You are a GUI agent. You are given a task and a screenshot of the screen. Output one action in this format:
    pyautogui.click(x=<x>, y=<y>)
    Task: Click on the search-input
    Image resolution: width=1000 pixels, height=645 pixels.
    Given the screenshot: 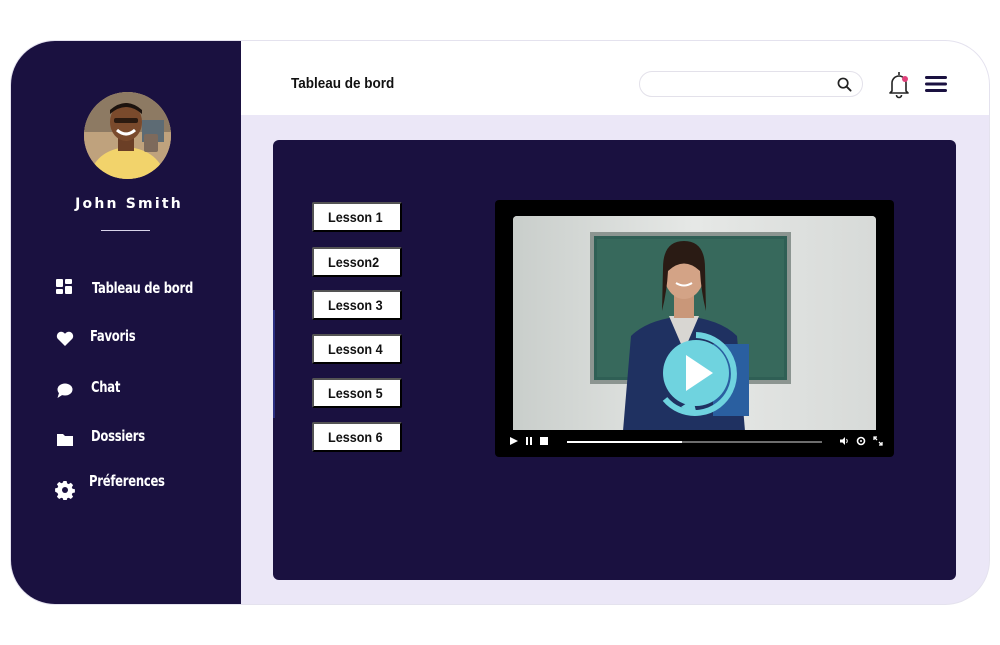 What is the action you would take?
    pyautogui.click(x=742, y=84)
    